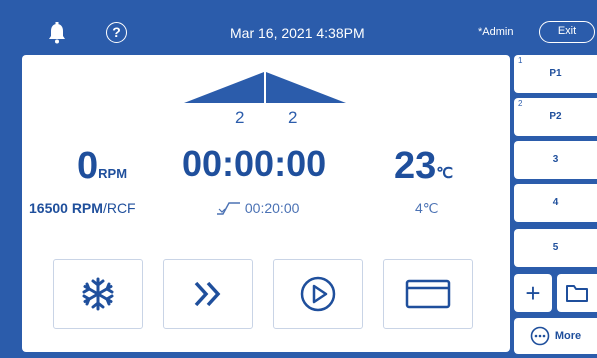  I want to click on set-time-field: 00:20:00, so click(257, 208).